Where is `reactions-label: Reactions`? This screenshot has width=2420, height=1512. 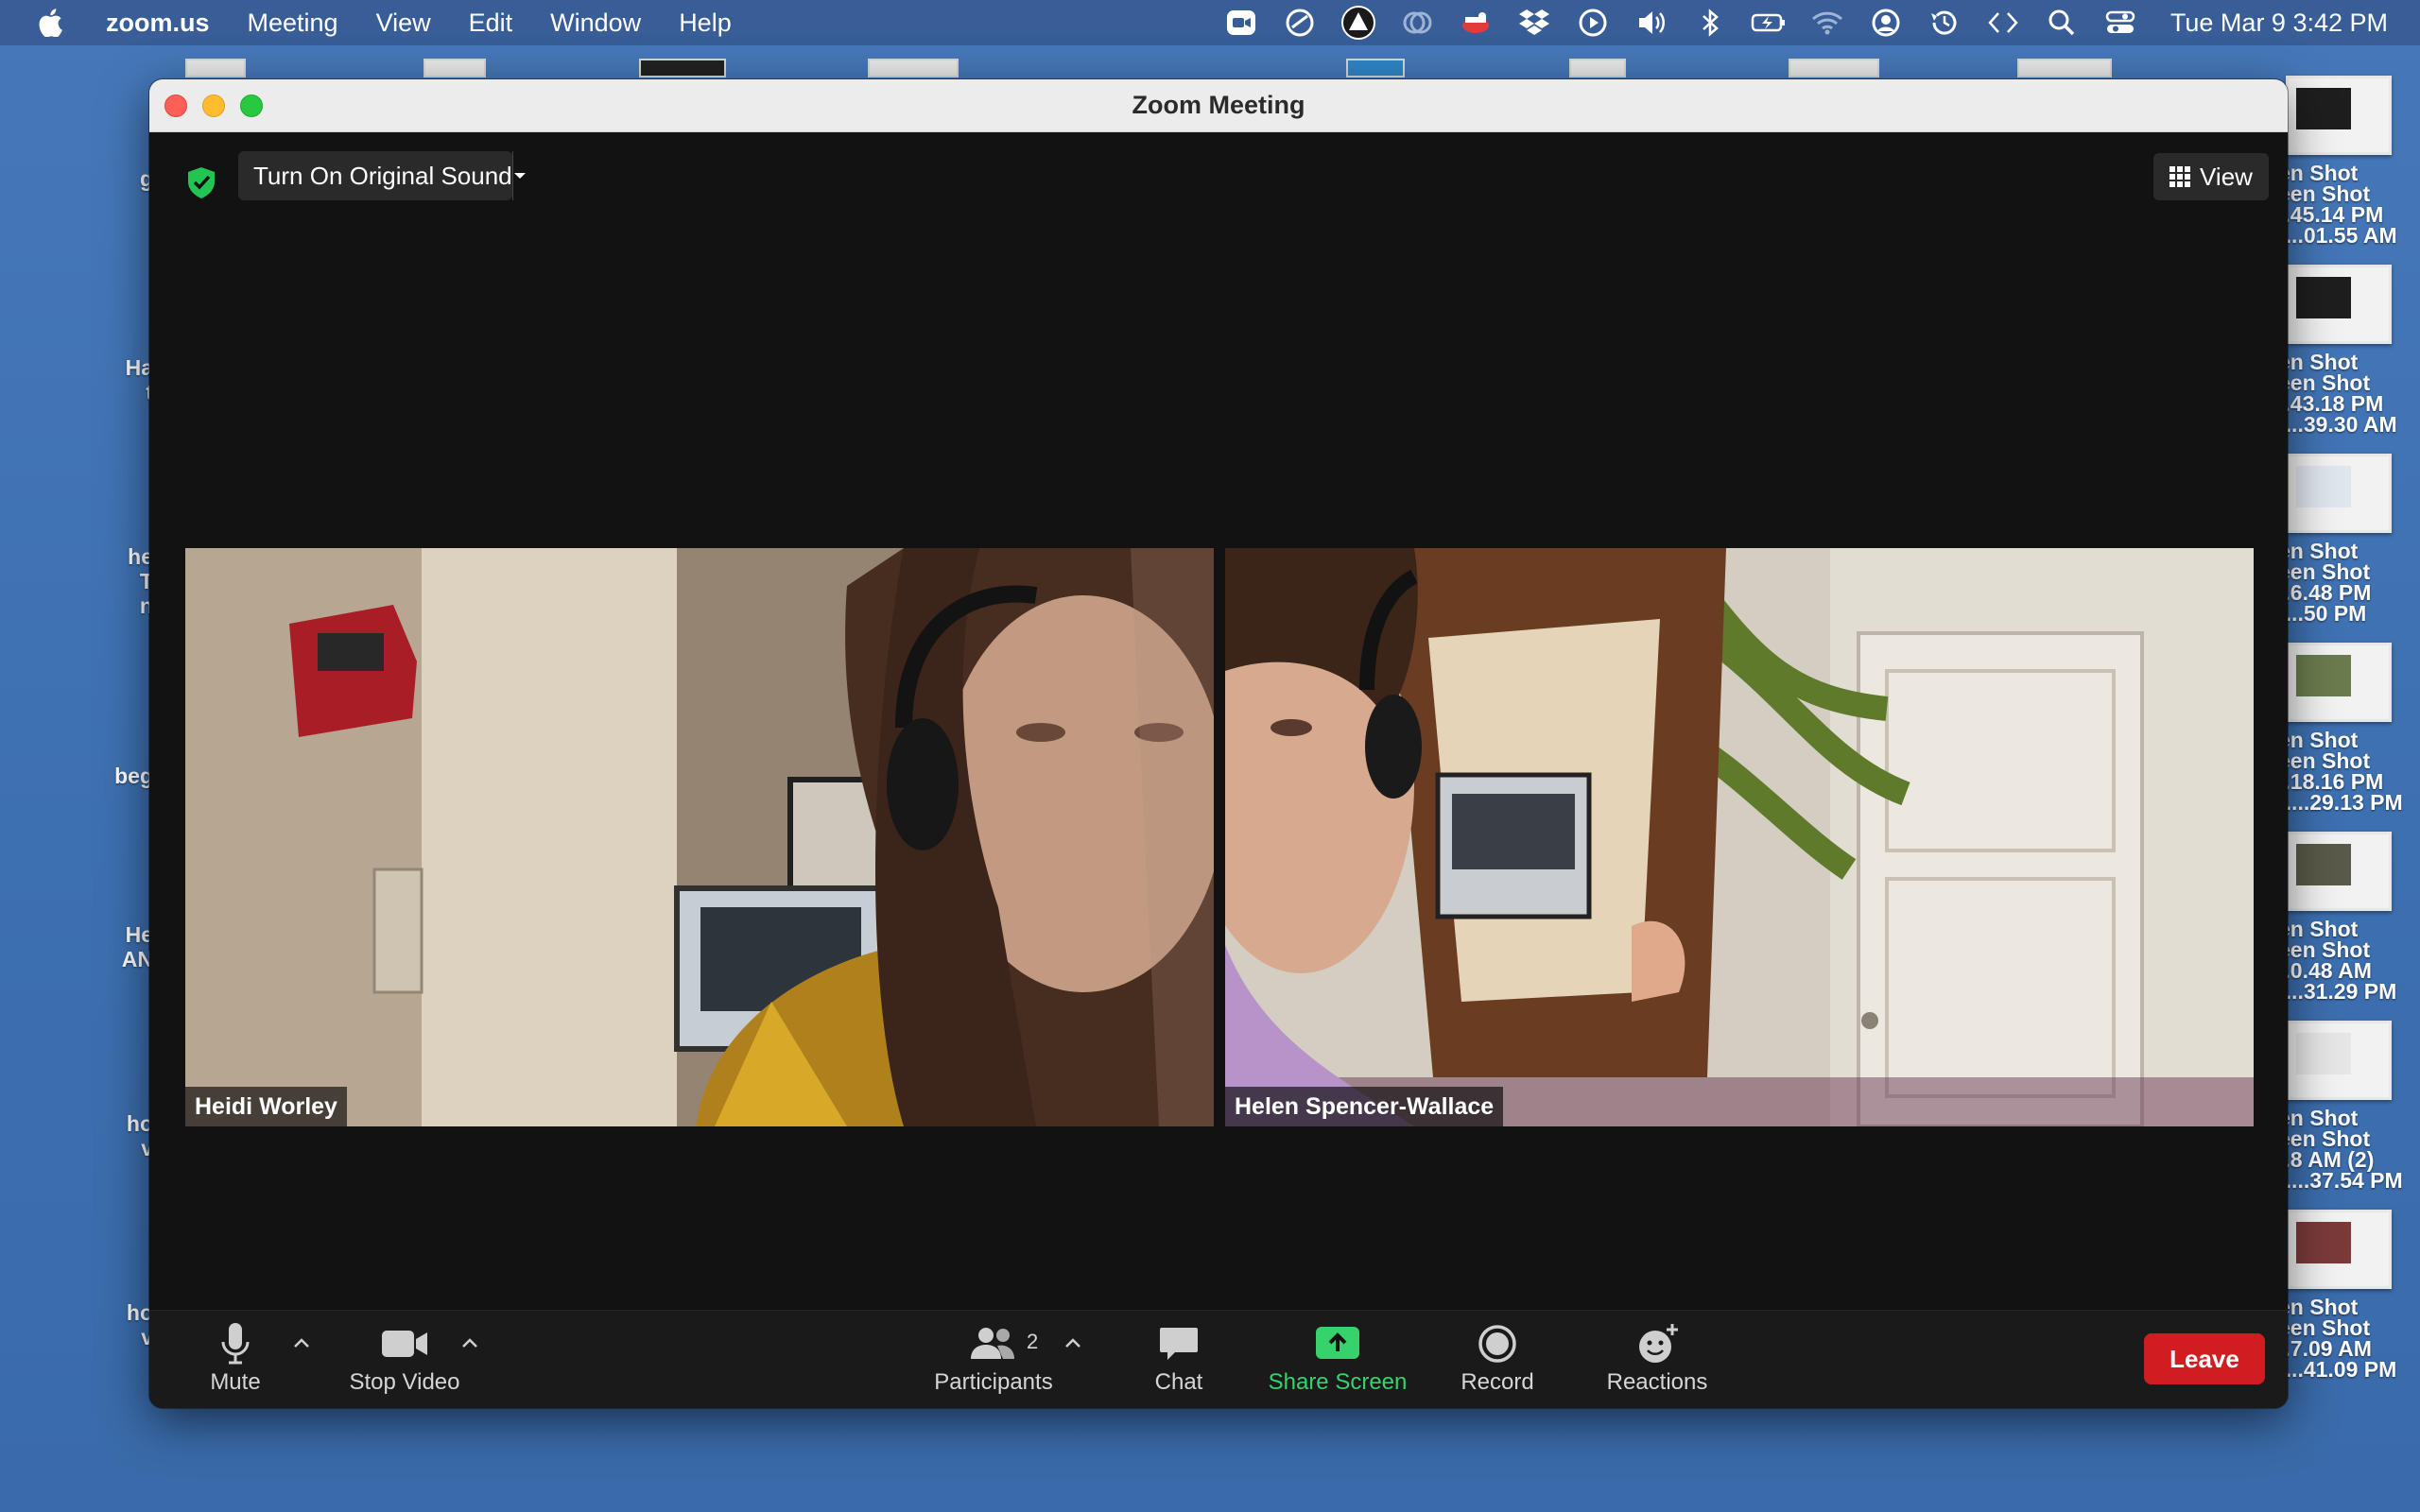
reactions-label: Reactions is located at coordinates (1657, 1382).